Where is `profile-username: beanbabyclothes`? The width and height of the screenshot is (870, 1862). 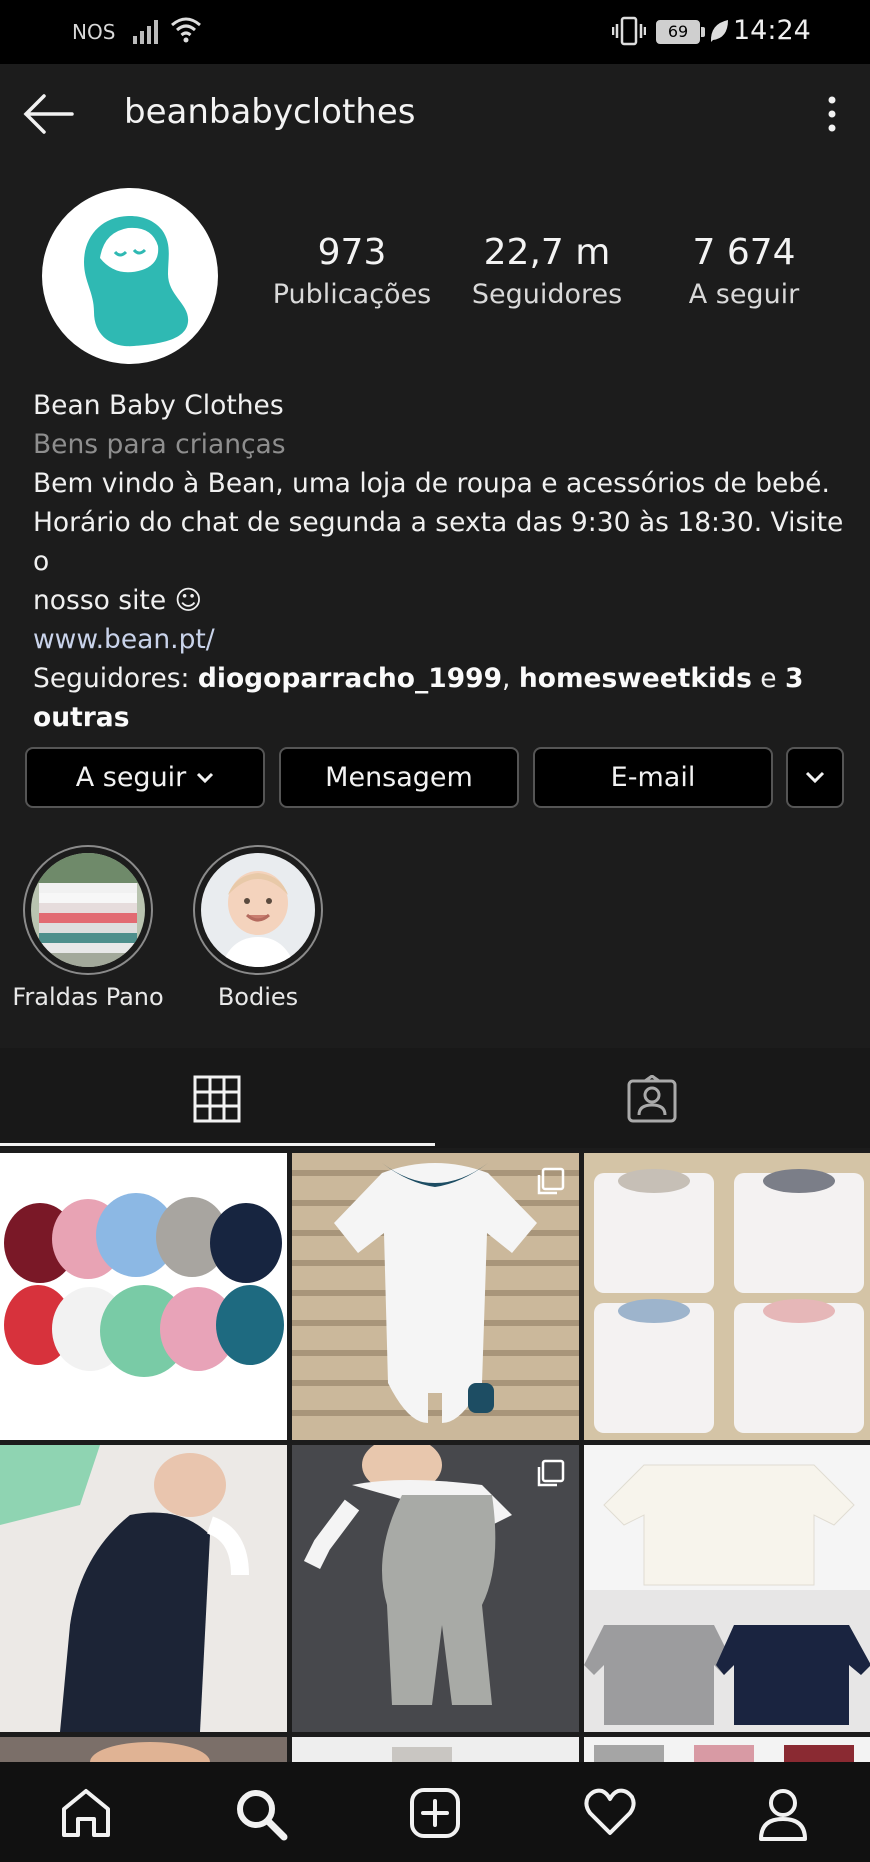 profile-username: beanbabyclothes is located at coordinates (270, 112).